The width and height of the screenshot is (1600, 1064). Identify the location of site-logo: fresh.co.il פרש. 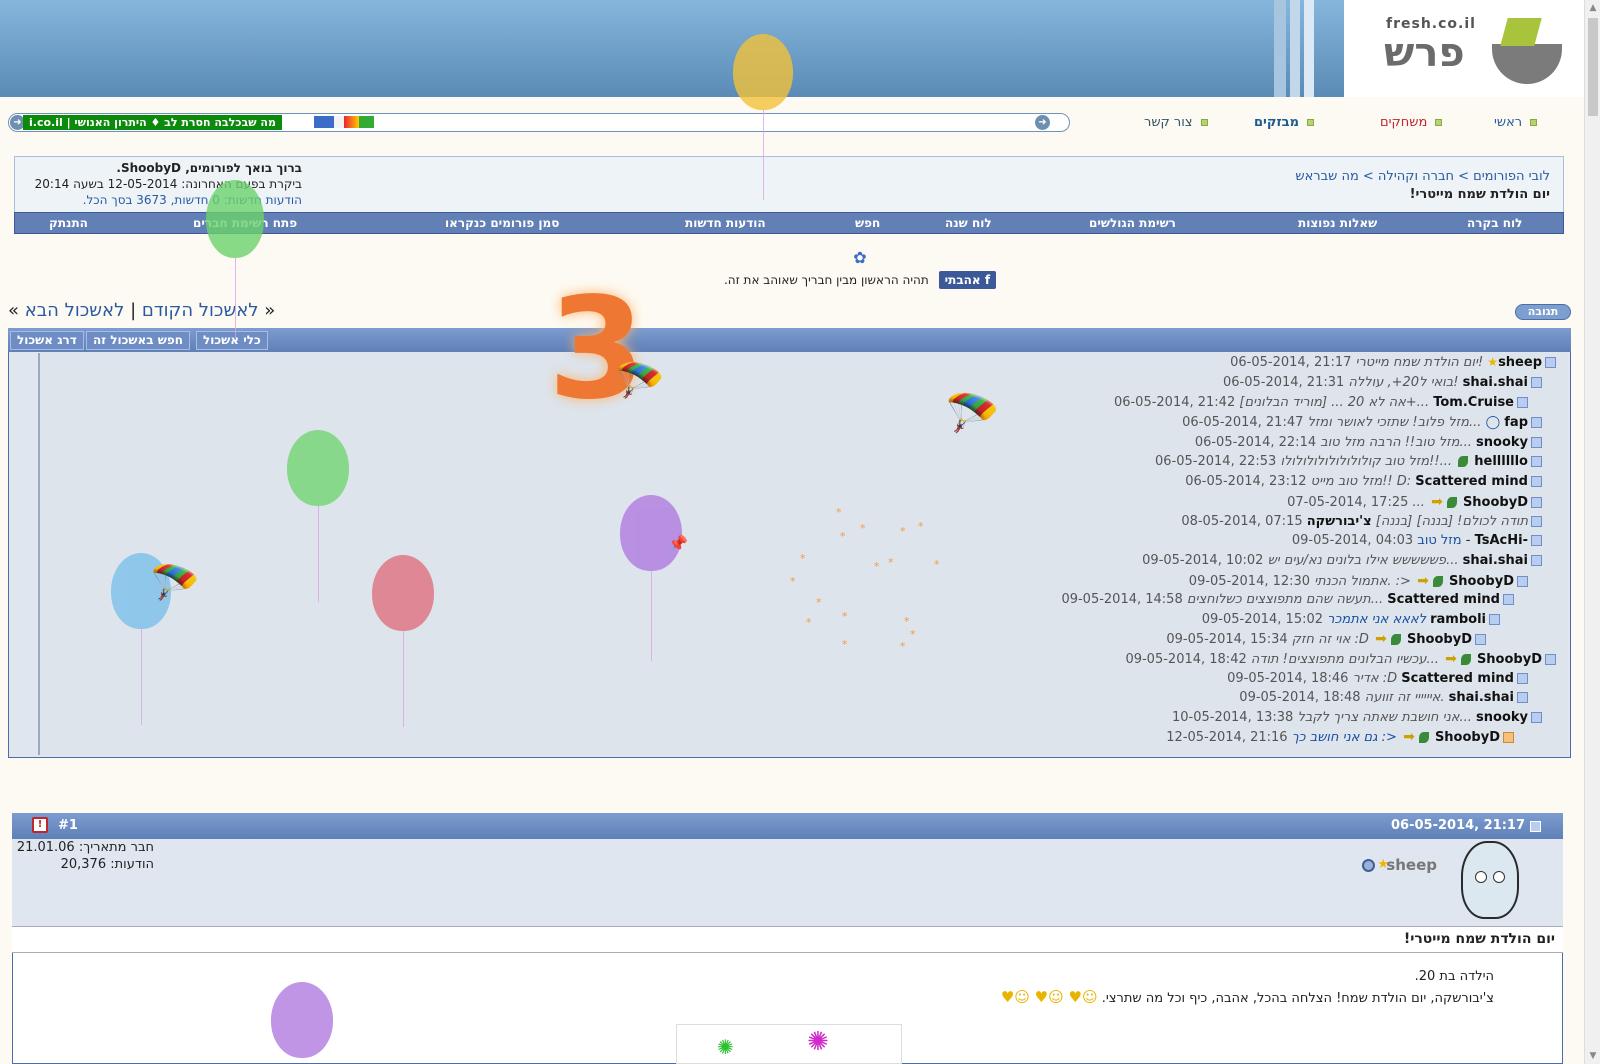
(1464, 48).